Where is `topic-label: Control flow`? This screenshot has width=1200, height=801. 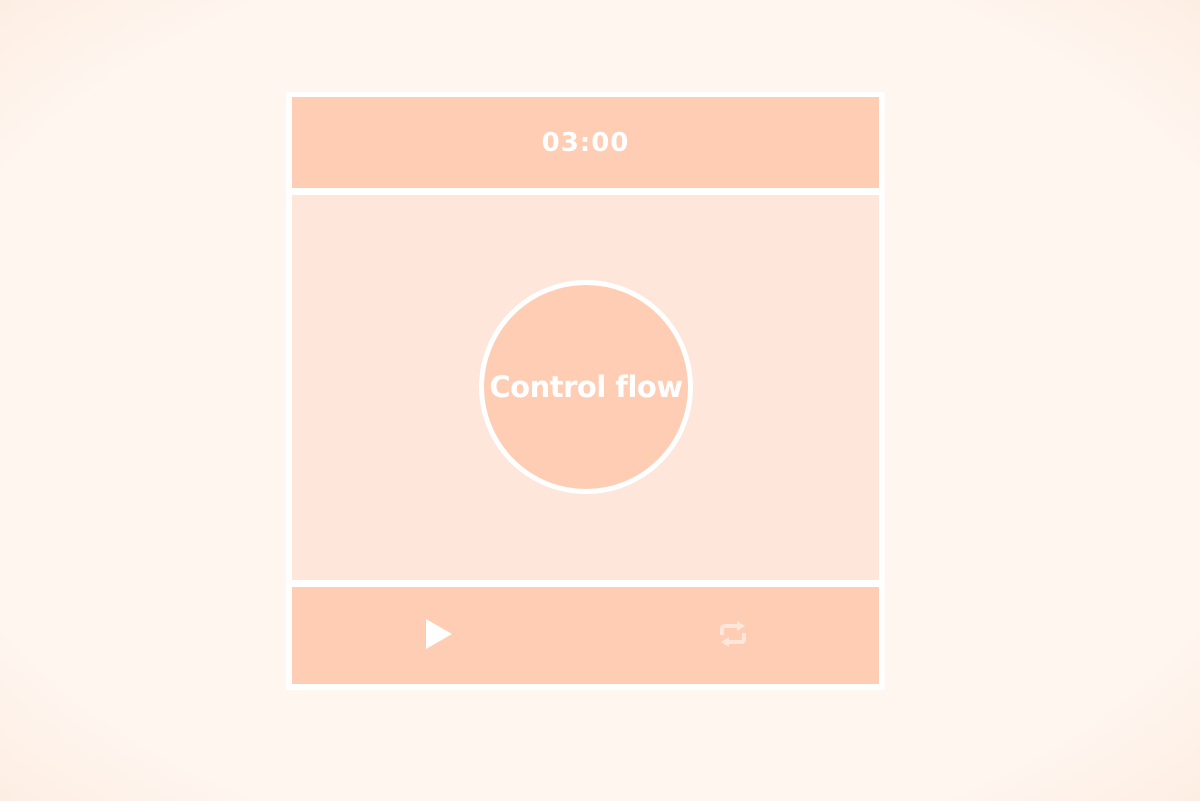
topic-label: Control flow is located at coordinates (586, 387).